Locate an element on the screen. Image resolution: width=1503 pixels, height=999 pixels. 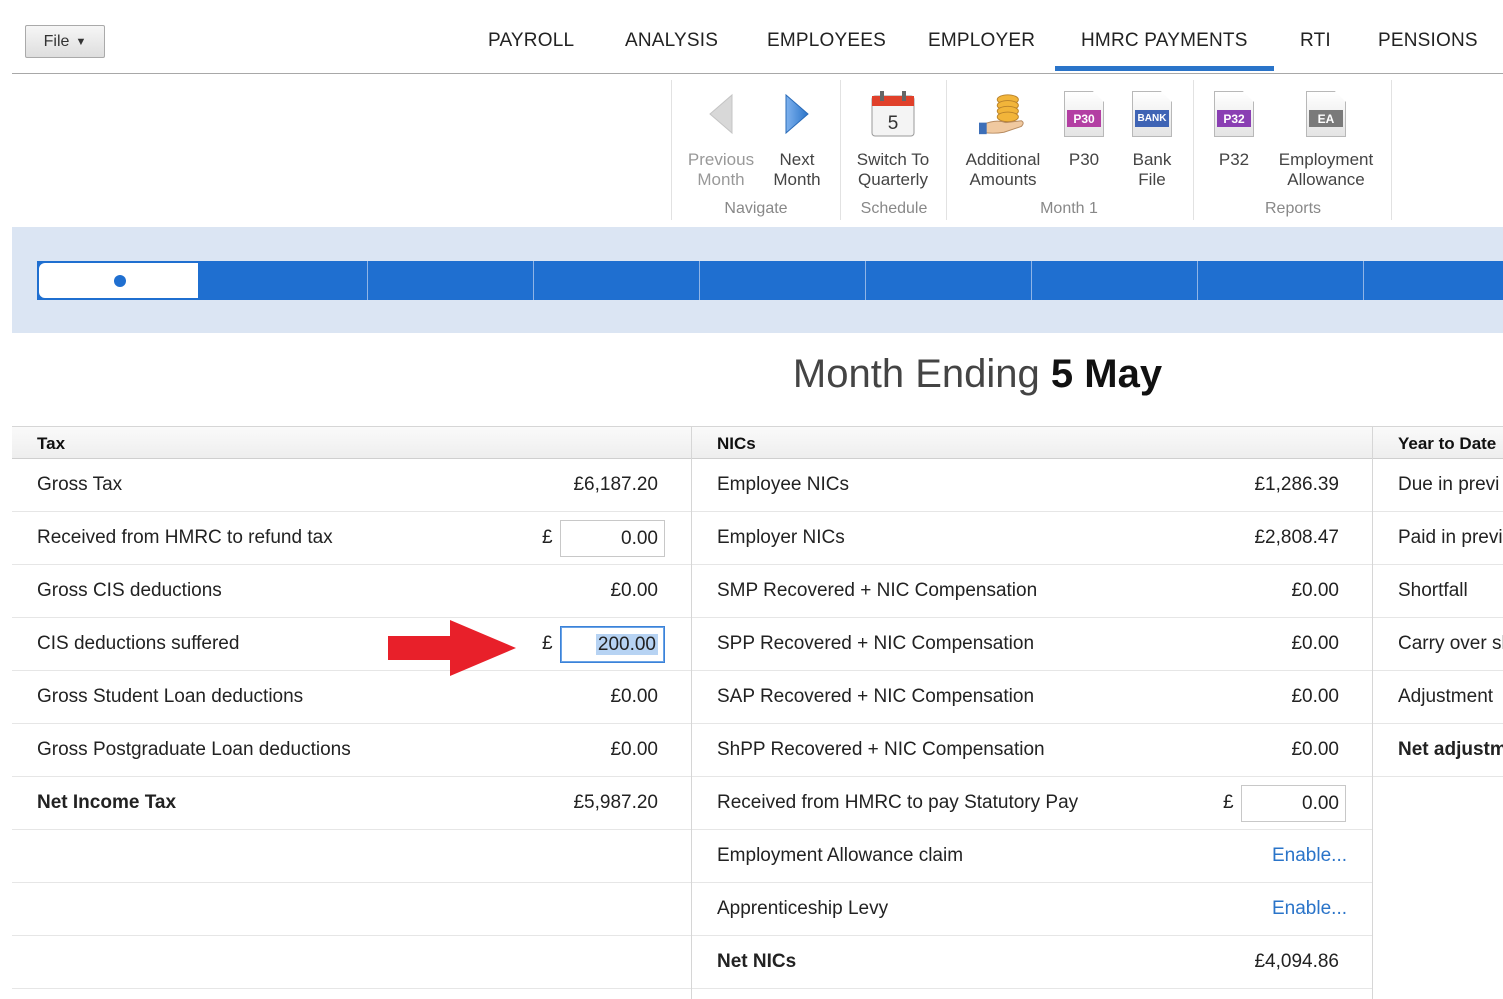
employment-allowance-button: EA Employment Allowance is located at coordinates (1326, 139).